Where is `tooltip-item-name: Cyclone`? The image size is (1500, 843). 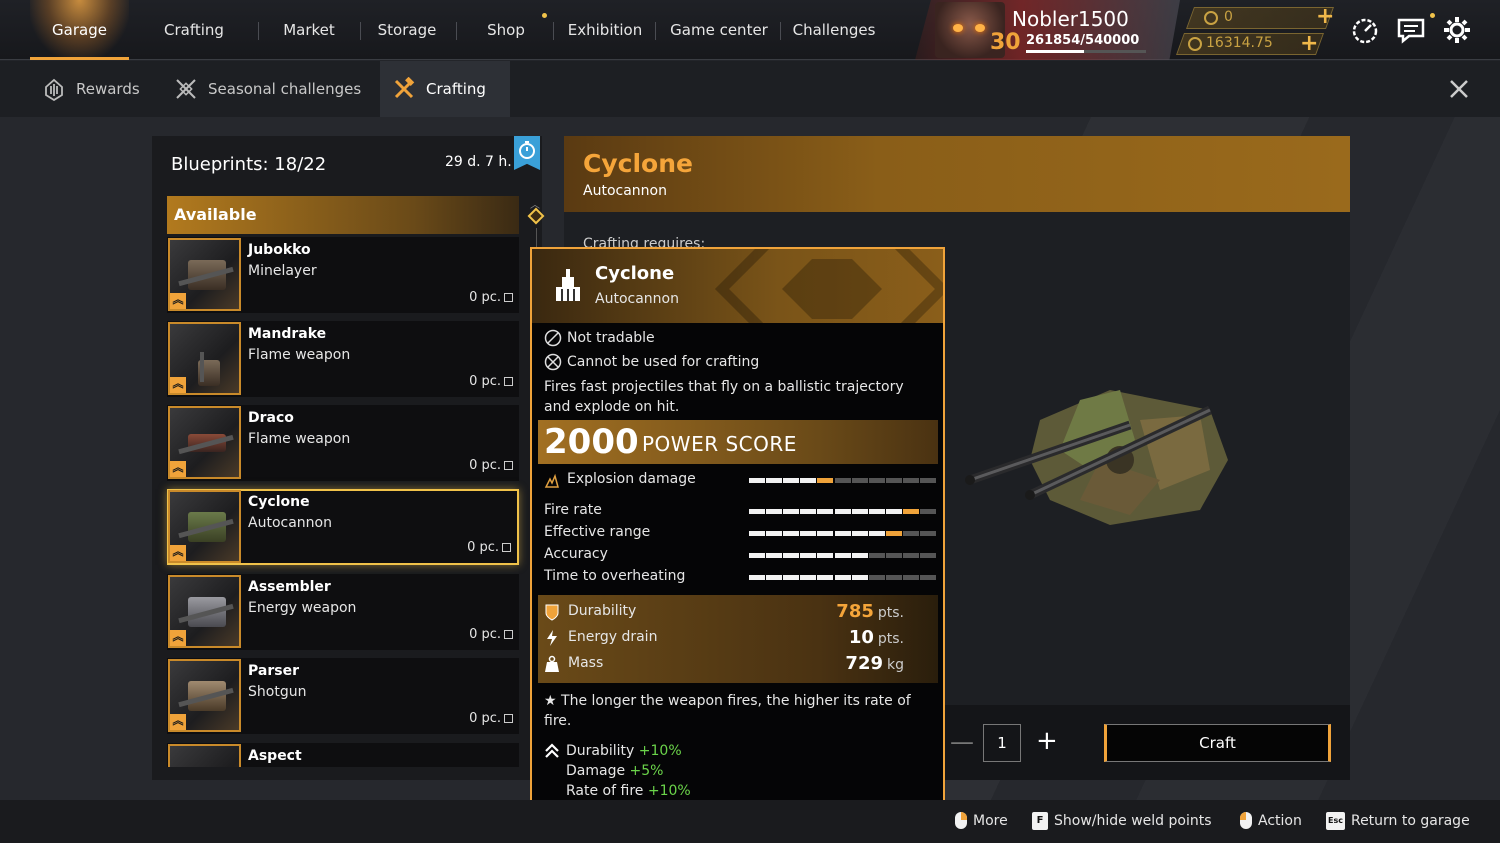
tooltip-item-name: Cyclone is located at coordinates (635, 273).